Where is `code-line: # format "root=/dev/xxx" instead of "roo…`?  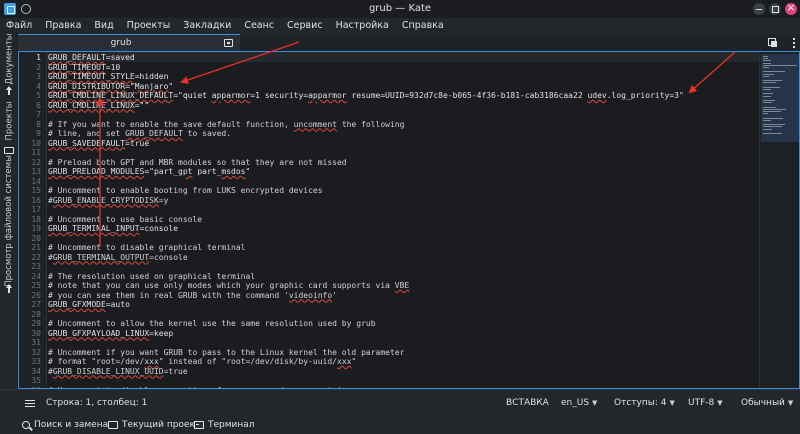
code-line: # format "root=/dev/xxx" instead of "roo… is located at coordinates (202, 362).